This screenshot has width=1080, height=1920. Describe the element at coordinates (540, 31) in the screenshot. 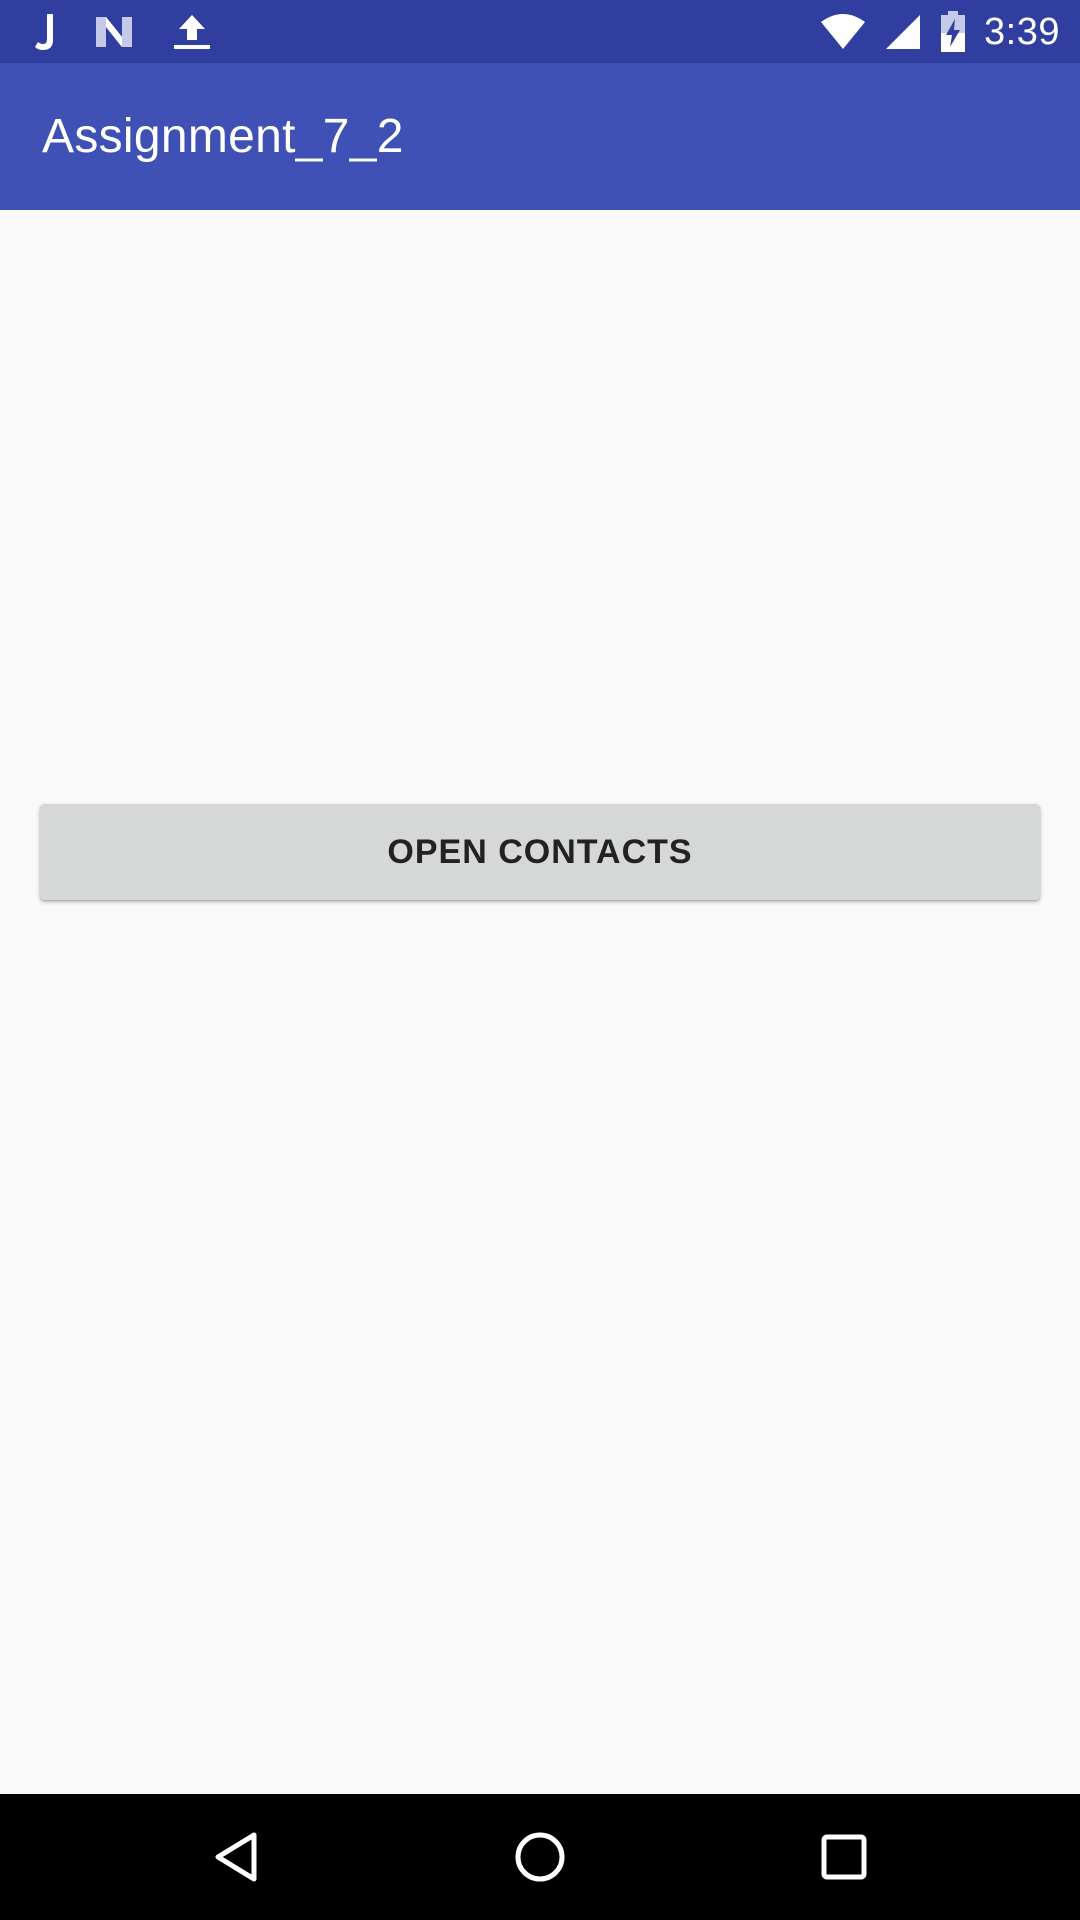

I see `status-bar: 3:39` at that location.